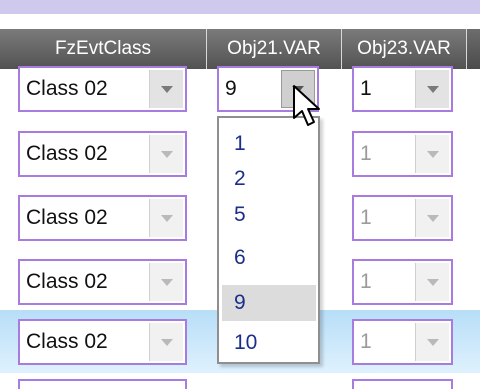  I want to click on dropdown-option: 6, so click(269, 258).